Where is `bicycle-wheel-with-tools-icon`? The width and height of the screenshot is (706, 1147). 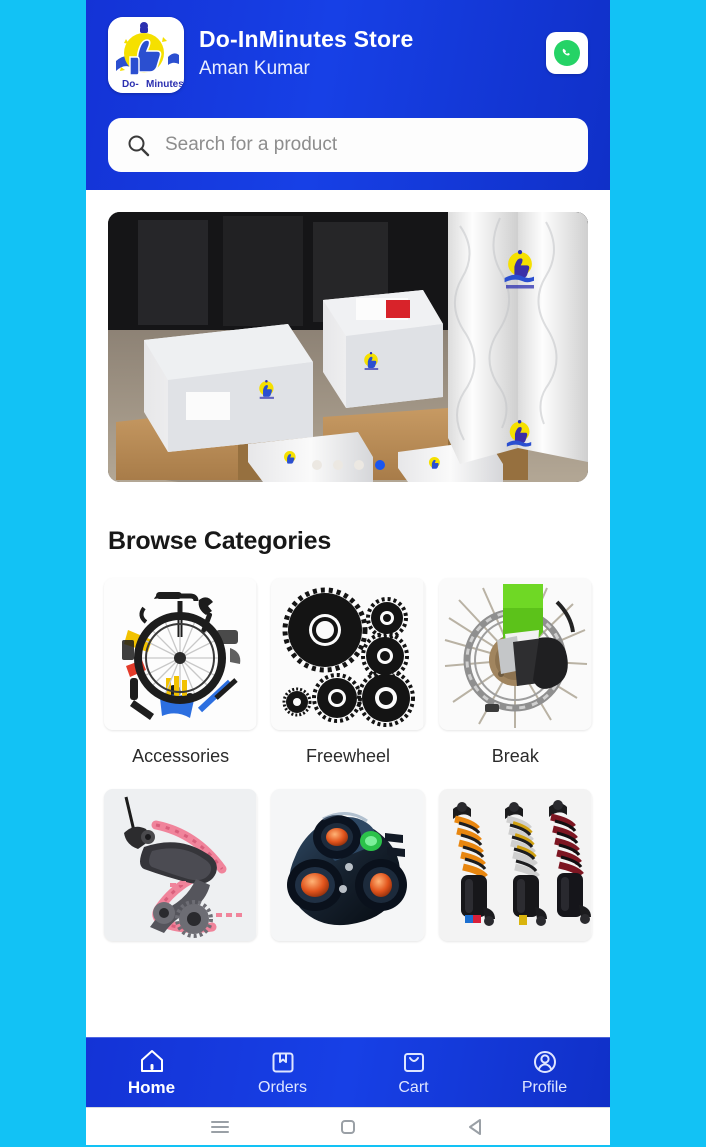 bicycle-wheel-with-tools-icon is located at coordinates (180, 654).